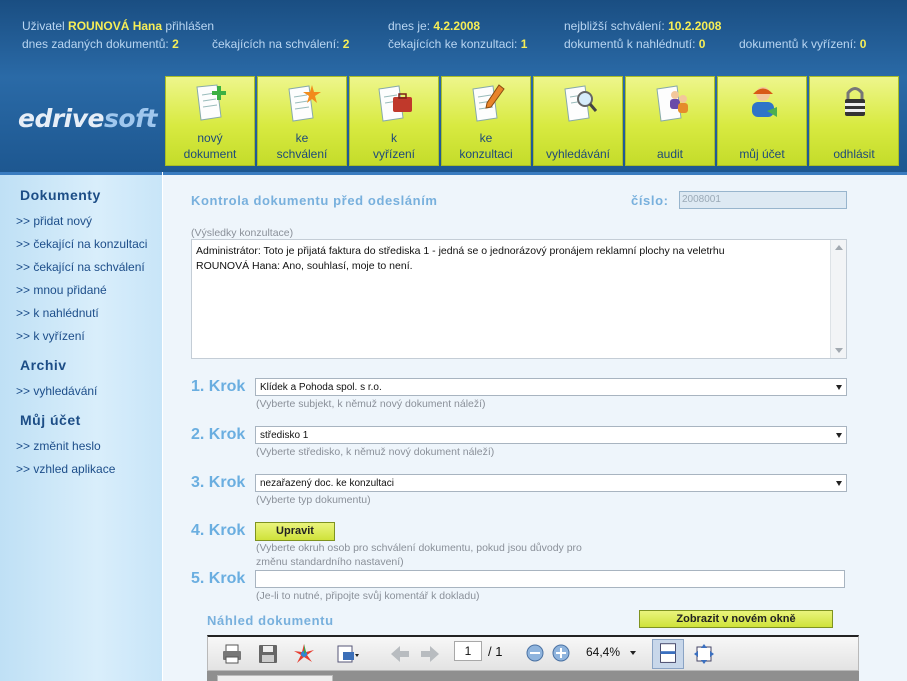 The image size is (907, 681). What do you see at coordinates (95, 44) in the screenshot?
I see `entered-label: dnes zadaných dokumentů:` at bounding box center [95, 44].